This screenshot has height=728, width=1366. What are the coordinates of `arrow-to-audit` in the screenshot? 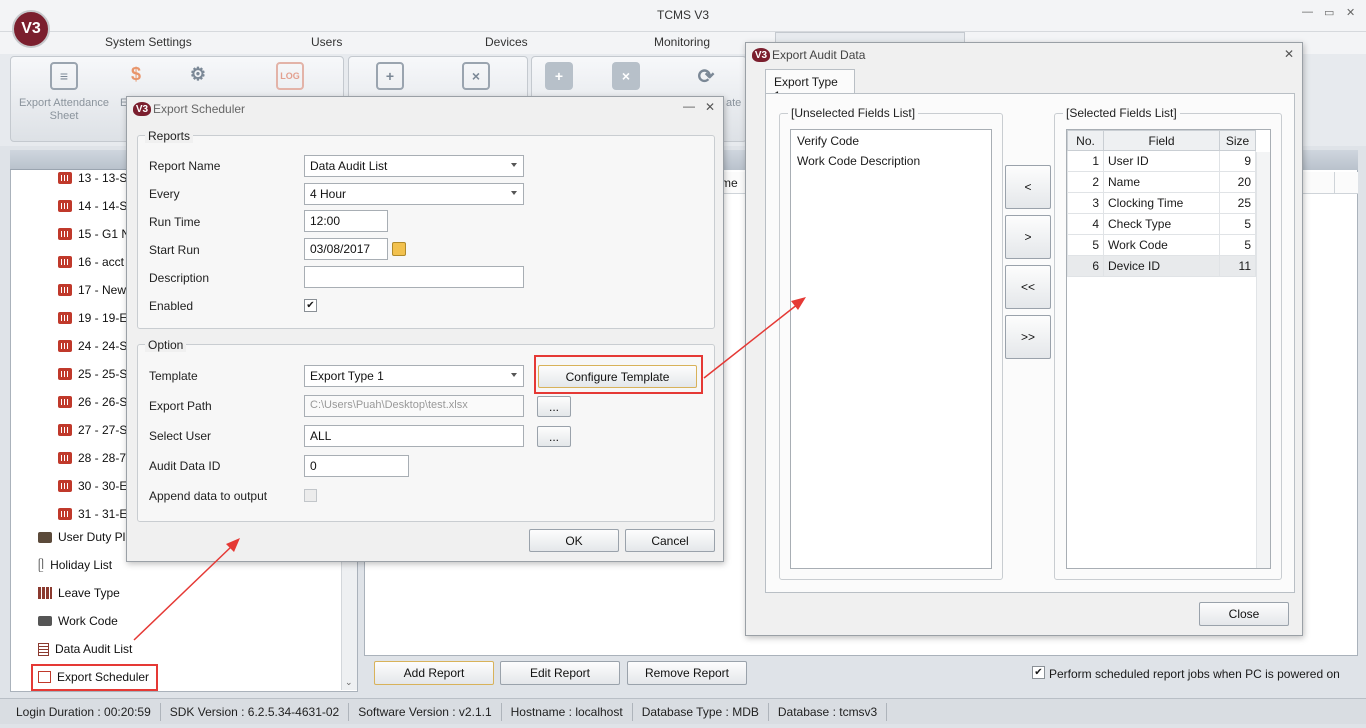 It's located at (751, 341).